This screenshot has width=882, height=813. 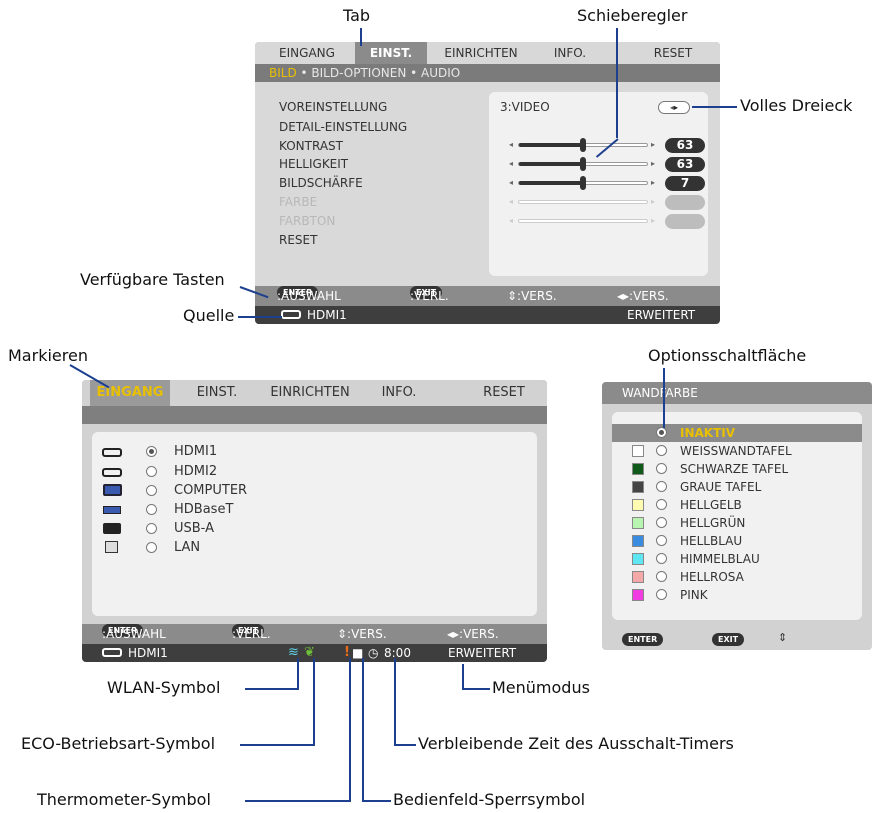 What do you see at coordinates (124, 799) in the screenshot?
I see `callout-thermo: Thermometer-Symbol` at bounding box center [124, 799].